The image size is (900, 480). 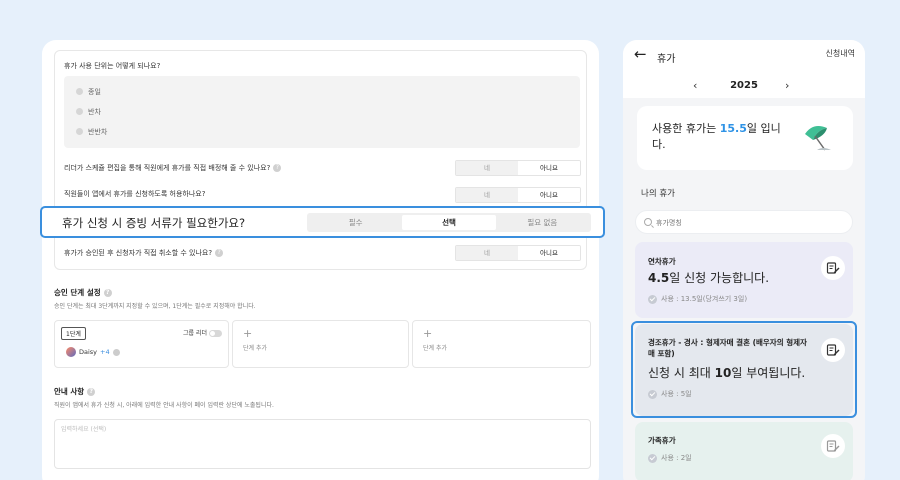 I want to click on search-input, so click(x=746, y=222).